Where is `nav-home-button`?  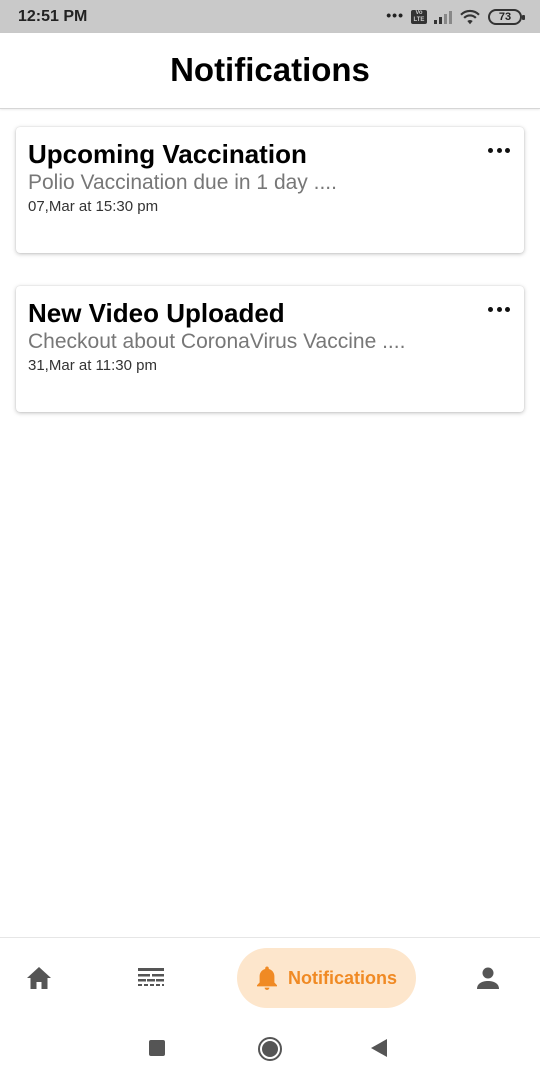
nav-home-button is located at coordinates (39, 978).